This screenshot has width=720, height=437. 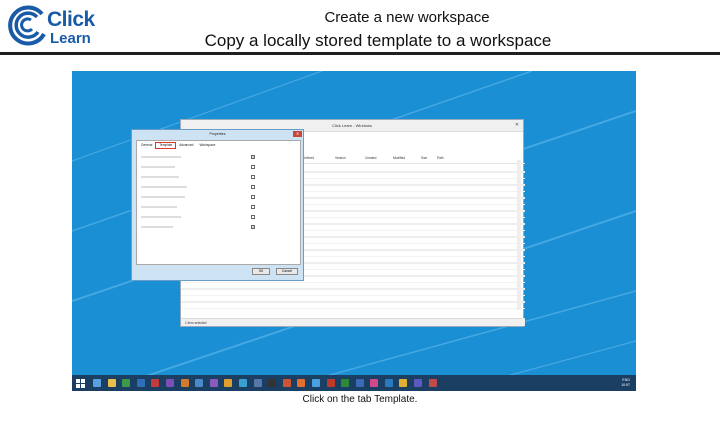 I want to click on column-header: Version, so click(x=348, y=159).